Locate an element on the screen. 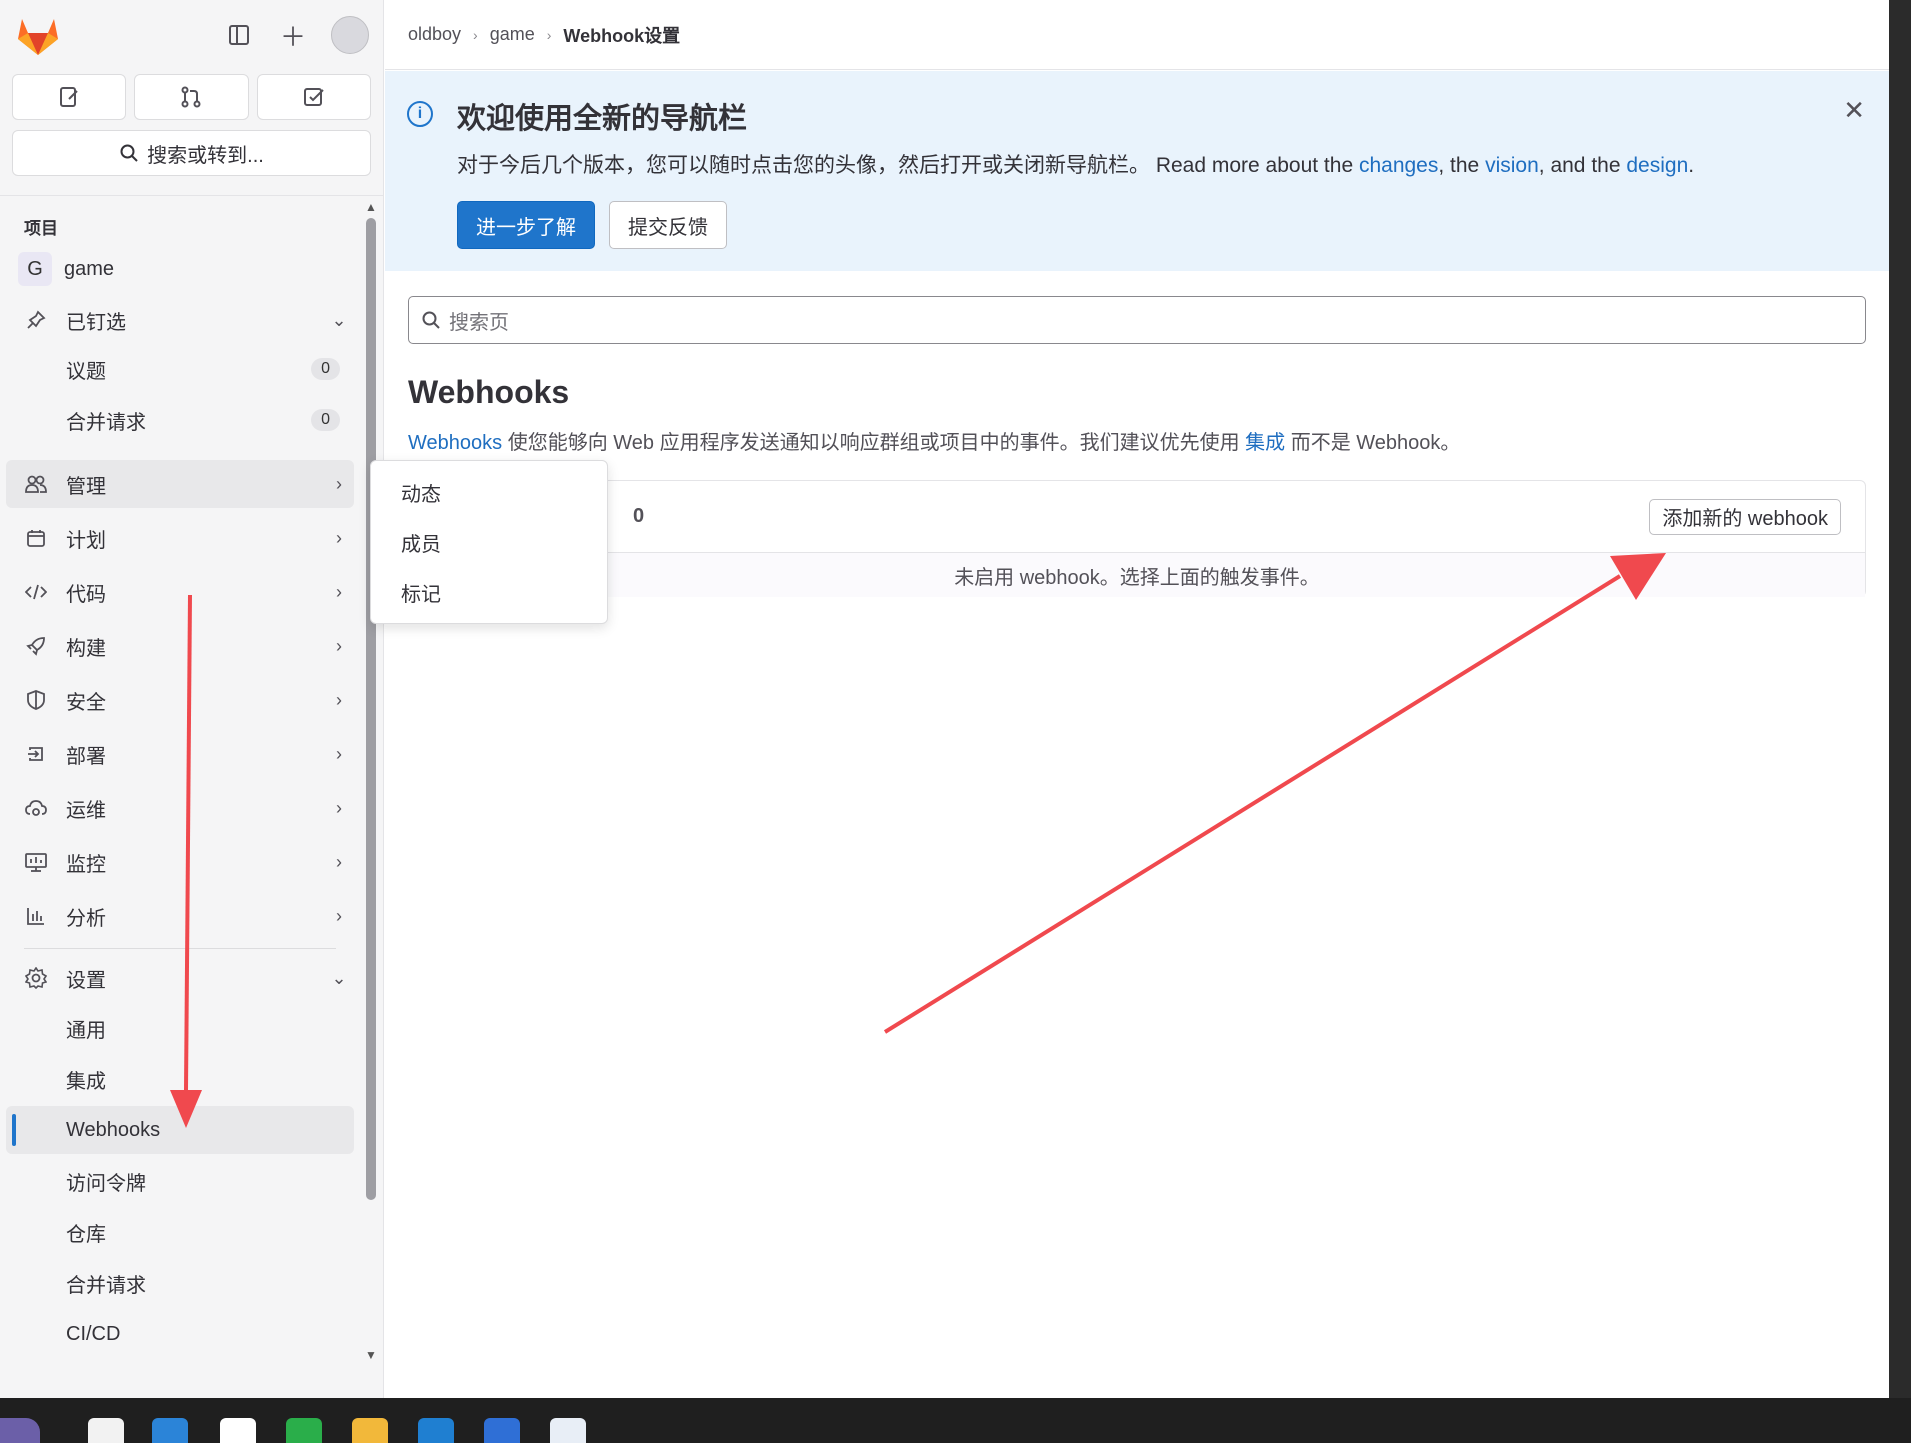 This screenshot has height=1443, width=1911. rocket-icon is located at coordinates (36, 646).